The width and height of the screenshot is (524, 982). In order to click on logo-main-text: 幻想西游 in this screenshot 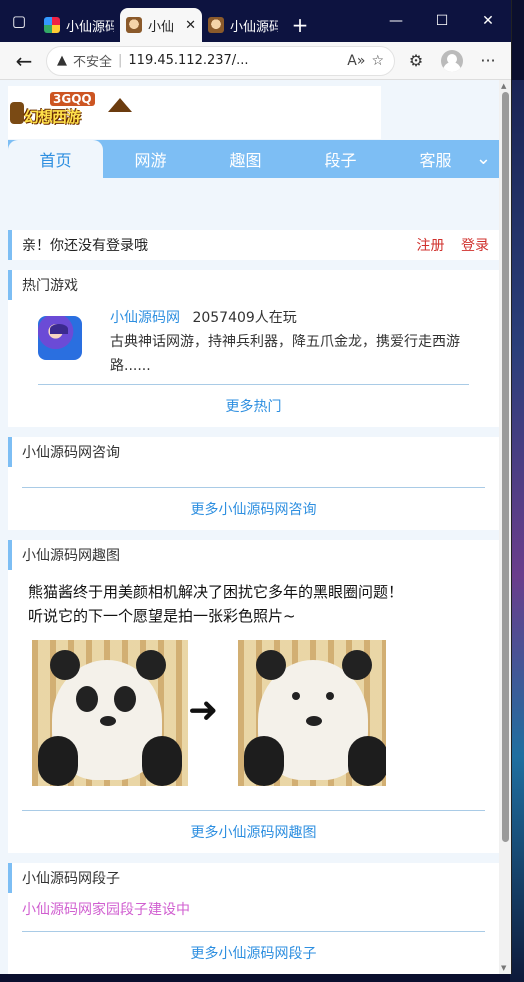, I will do `click(52, 117)`.